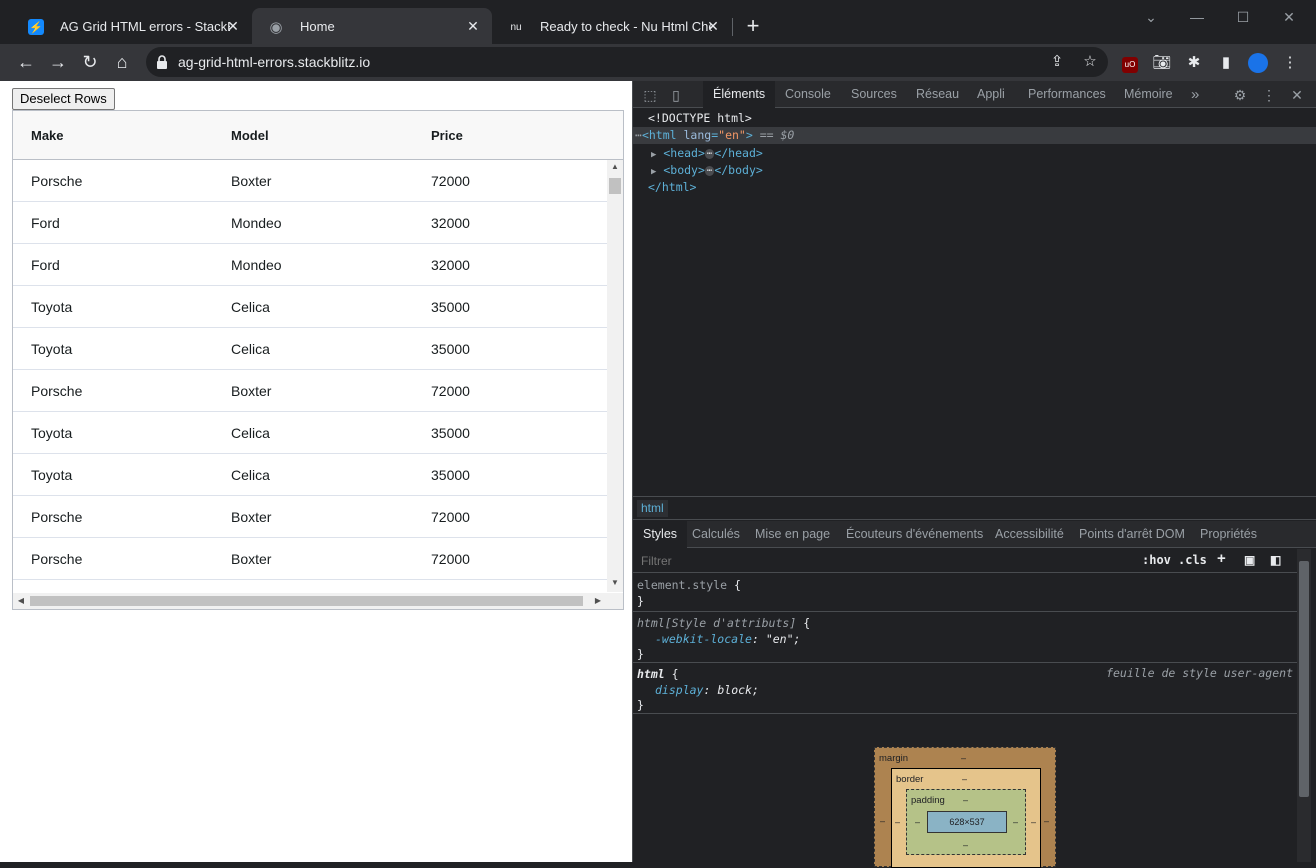 Image resolution: width=1316 pixels, height=868 pixels. What do you see at coordinates (1249, 560) in the screenshot?
I see `paint-brush-icon: ▣` at bounding box center [1249, 560].